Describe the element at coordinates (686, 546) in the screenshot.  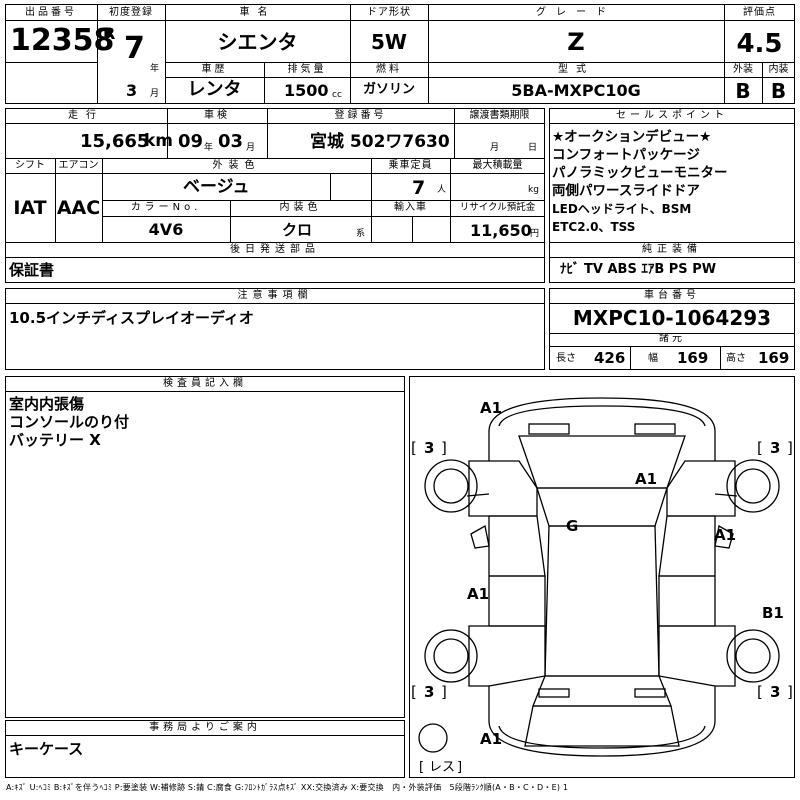
I see `right-front-door` at that location.